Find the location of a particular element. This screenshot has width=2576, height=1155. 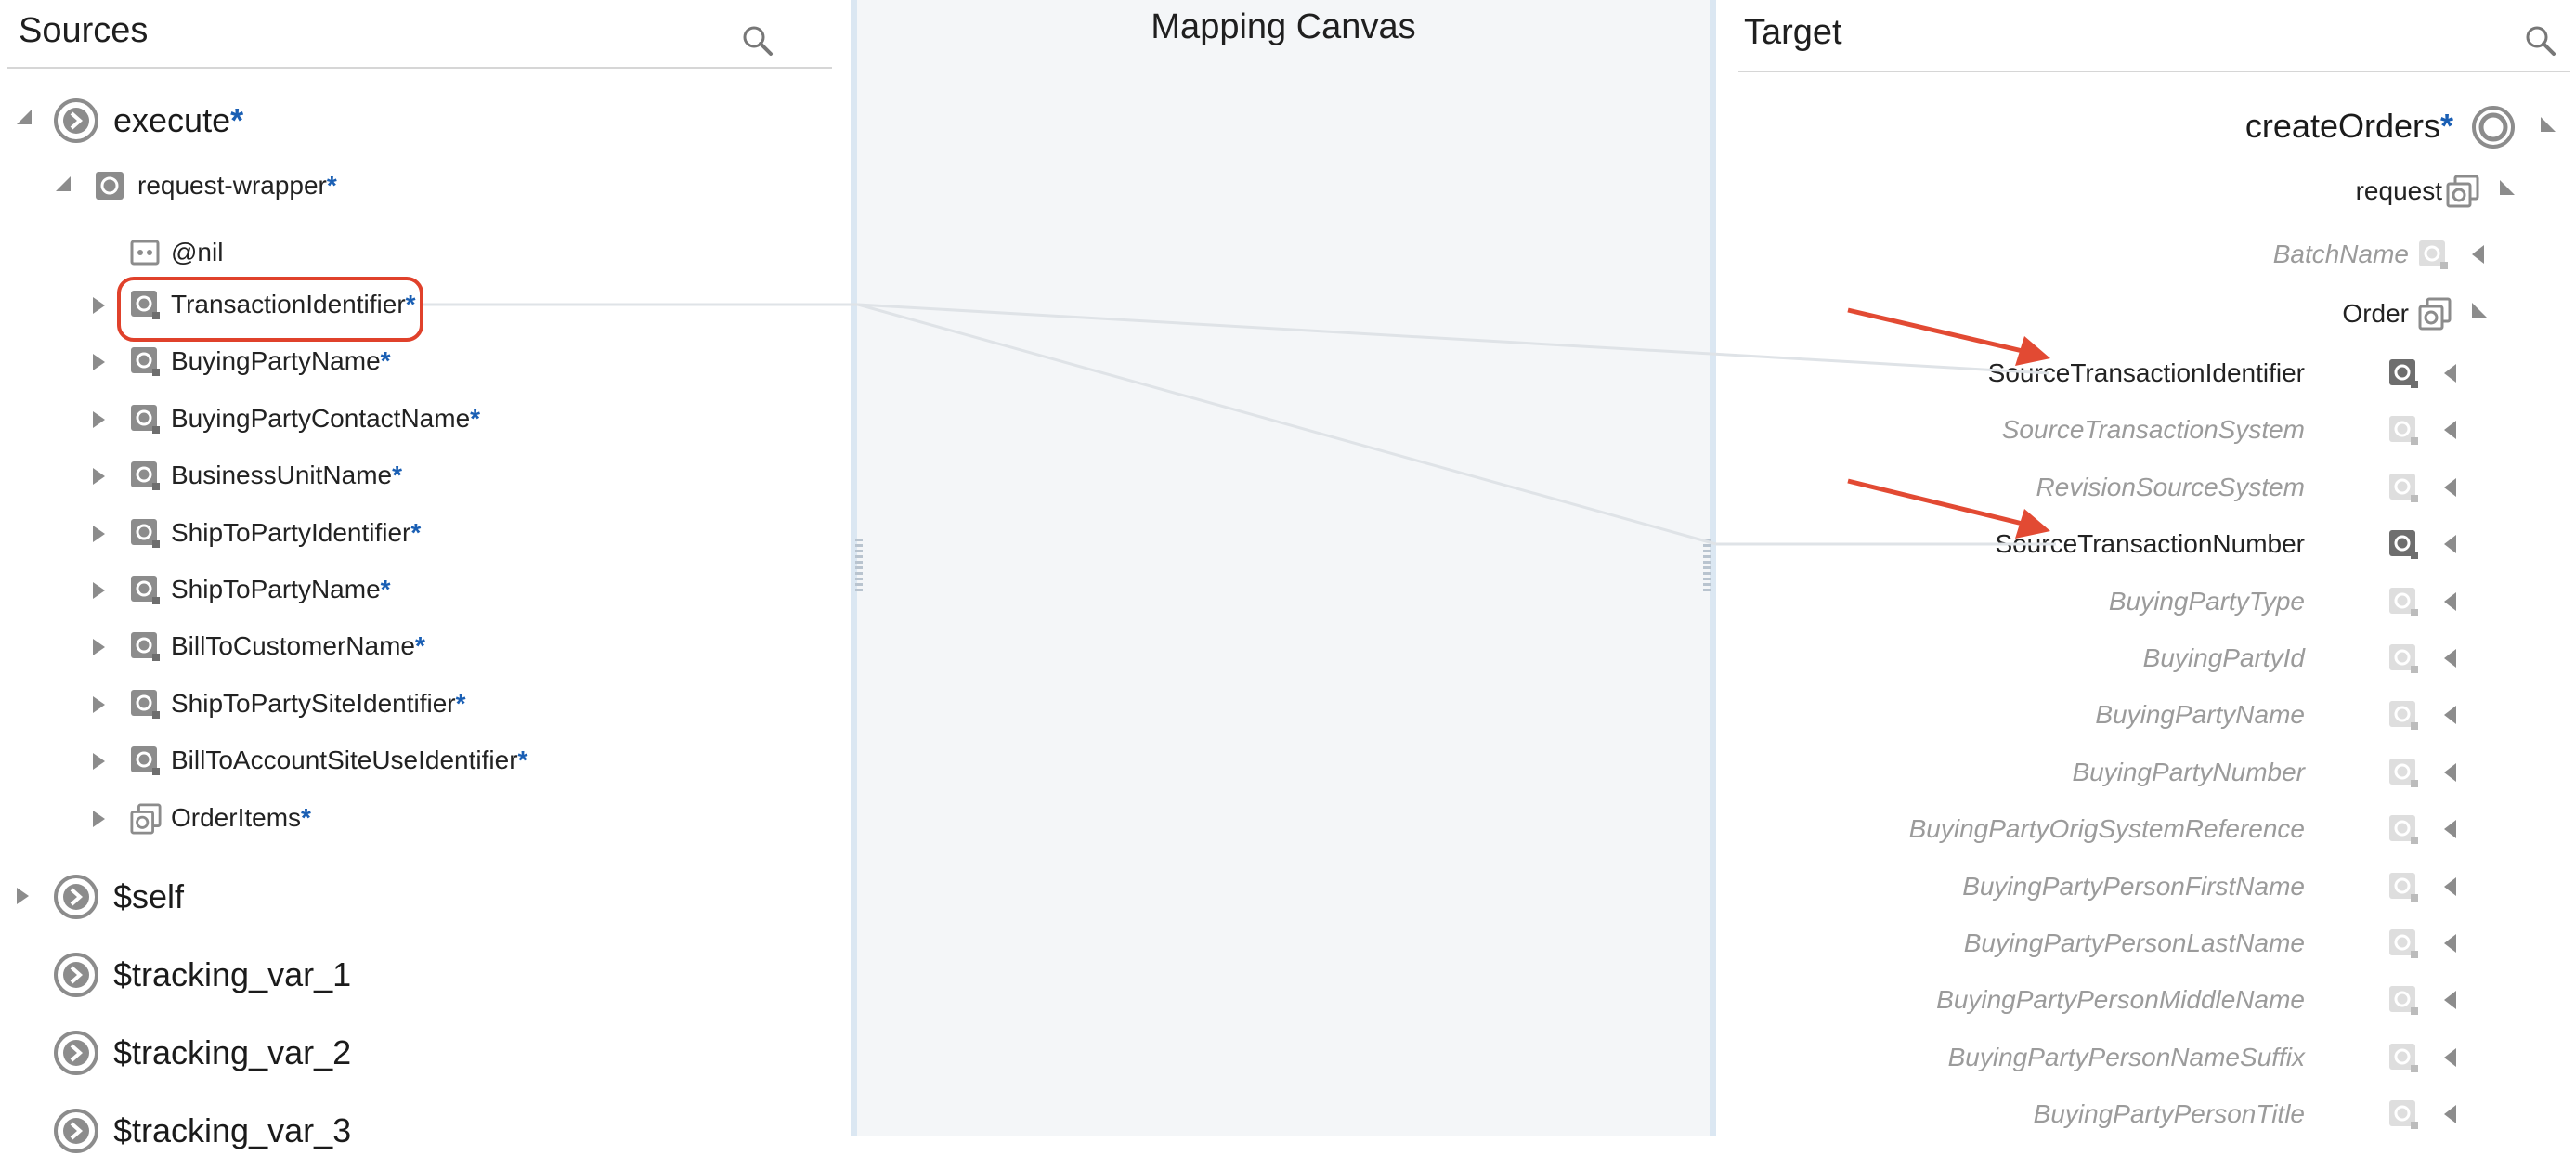

target-field: BuyingPartyPersonTitle is located at coordinates (2146, 1116).